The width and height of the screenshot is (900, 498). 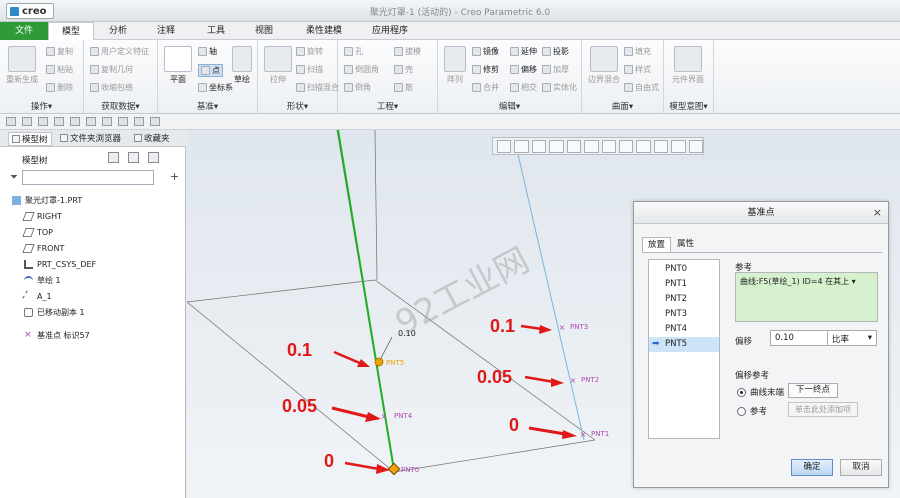 I want to click on hole-button: 孔, so click(x=353, y=51).